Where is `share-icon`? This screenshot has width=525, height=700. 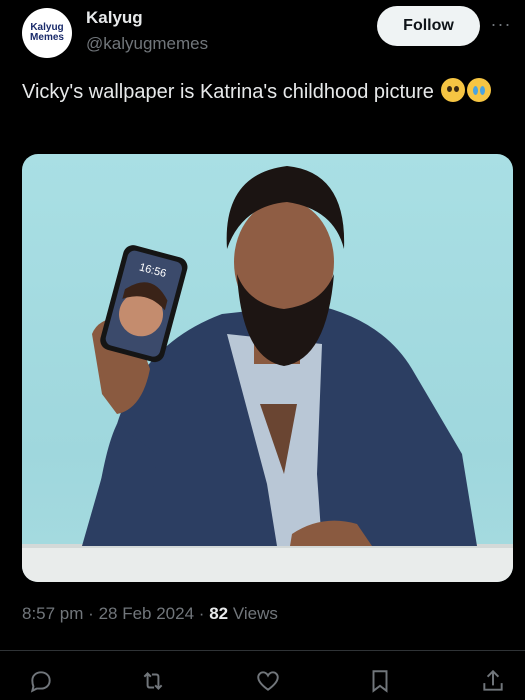
share-icon is located at coordinates (493, 681).